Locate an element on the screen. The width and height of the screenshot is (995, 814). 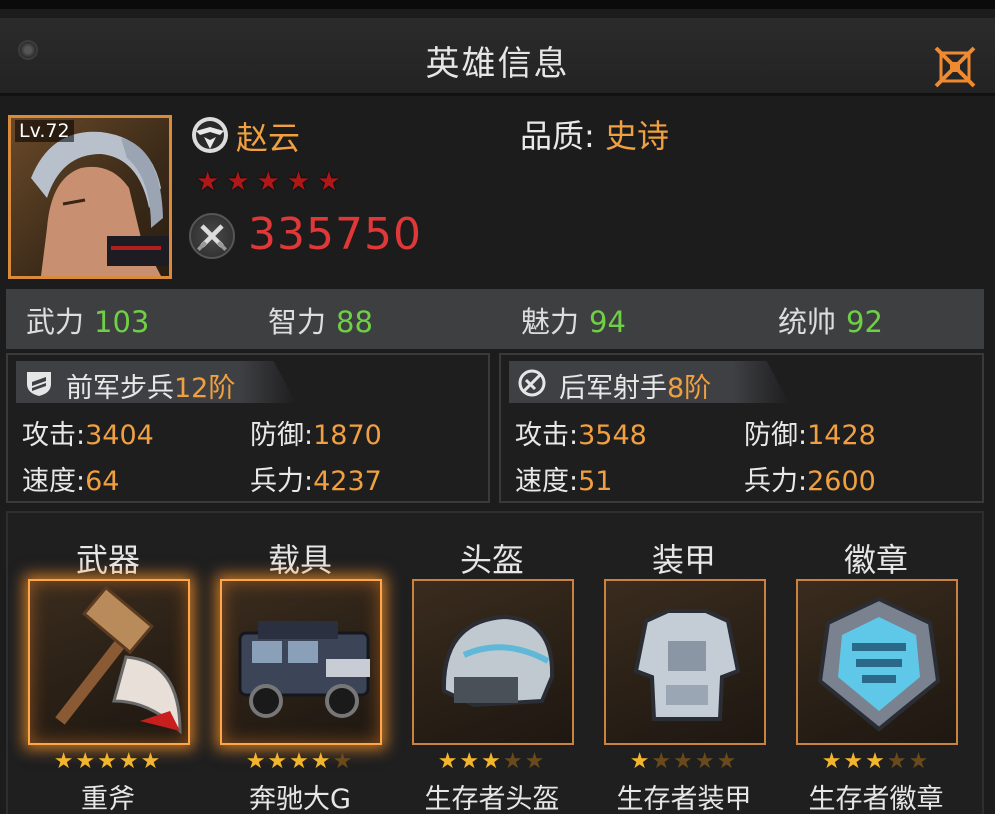
troop-defense: 防御:1870 is located at coordinates (316, 435).